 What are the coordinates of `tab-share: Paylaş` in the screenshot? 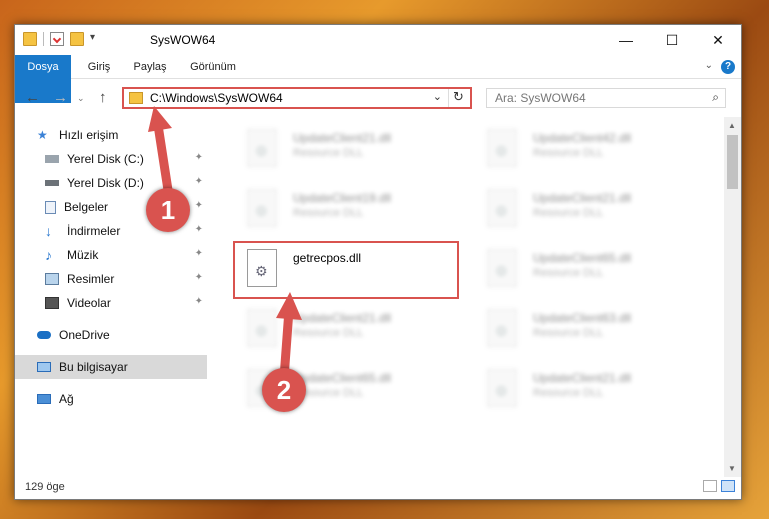 It's located at (150, 67).